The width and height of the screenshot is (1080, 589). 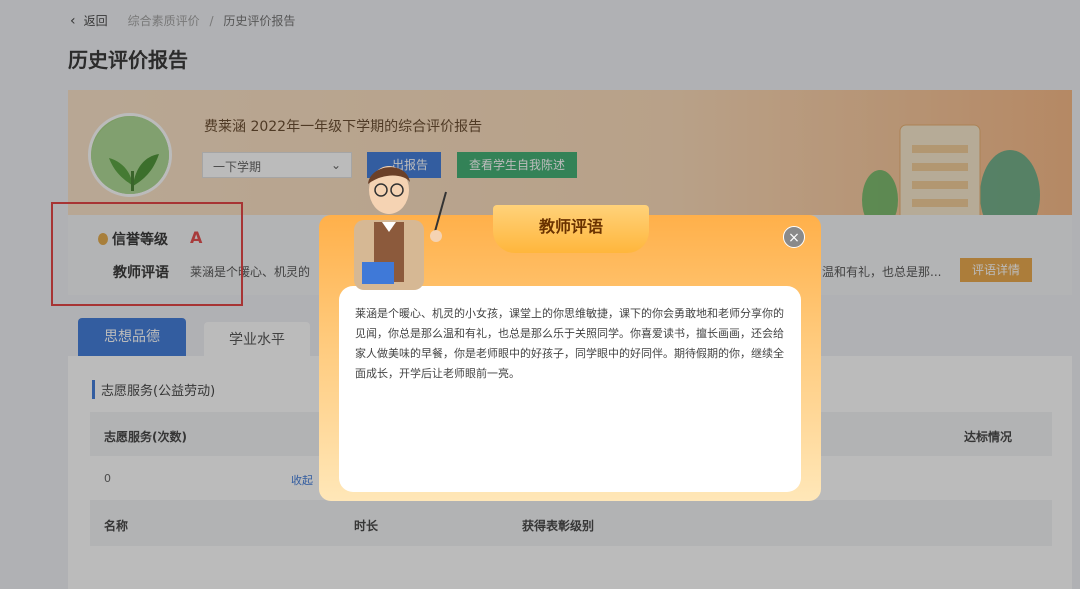 What do you see at coordinates (400, 228) in the screenshot?
I see `teacher-illustration` at bounding box center [400, 228].